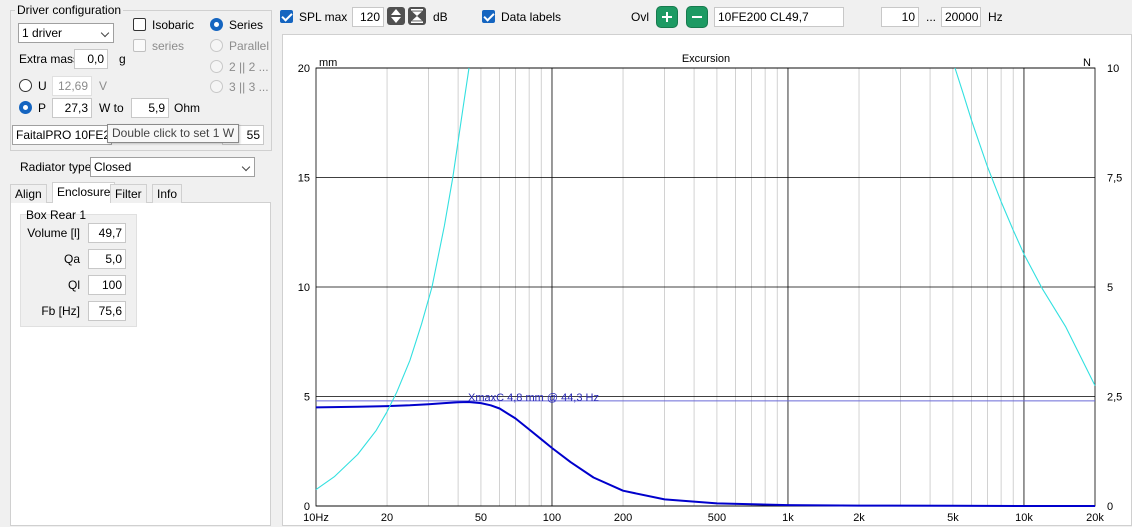 The width and height of the screenshot is (1132, 527). Describe the element at coordinates (53, 233) in the screenshot. I see `volume-label: Volume [l]` at that location.